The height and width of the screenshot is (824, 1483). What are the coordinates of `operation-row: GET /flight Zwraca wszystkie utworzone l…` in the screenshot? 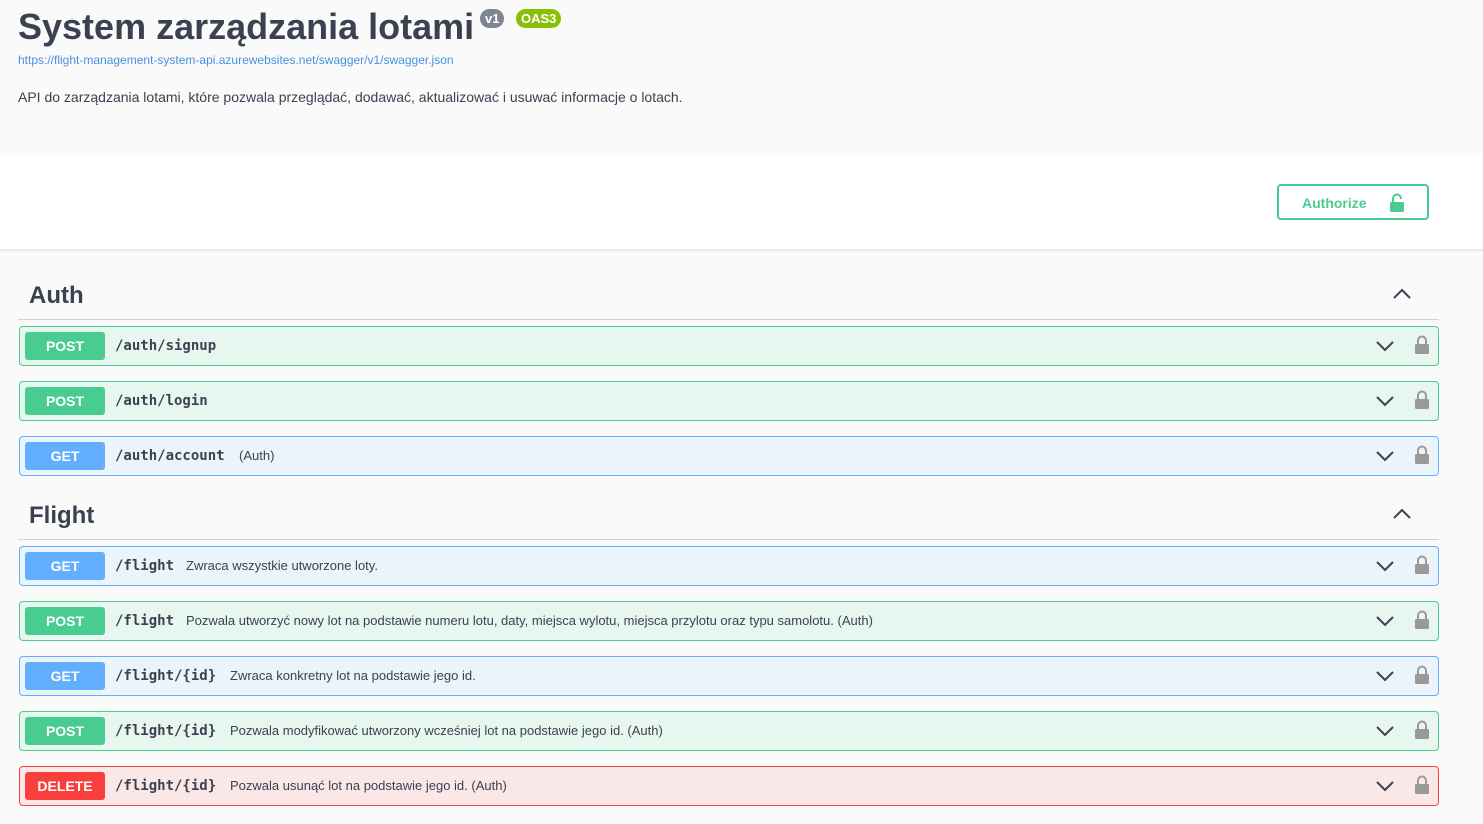 It's located at (729, 566).